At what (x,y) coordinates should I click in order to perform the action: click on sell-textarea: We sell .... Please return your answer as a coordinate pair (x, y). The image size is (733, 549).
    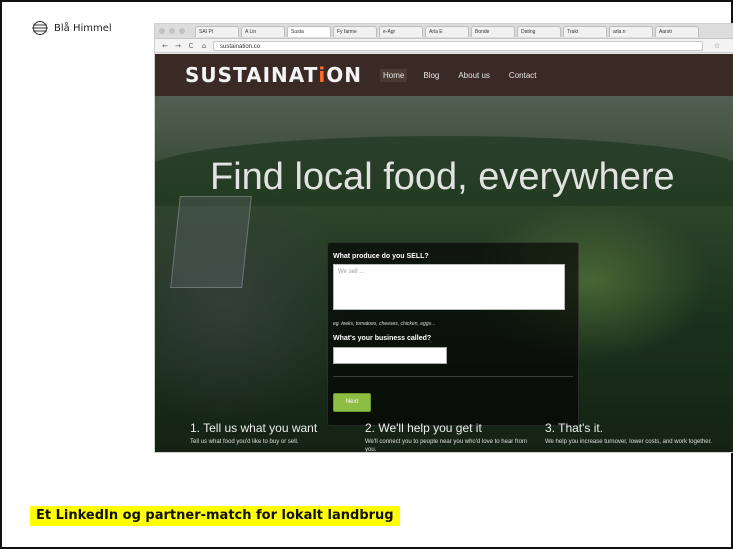
    Looking at the image, I should click on (449, 287).